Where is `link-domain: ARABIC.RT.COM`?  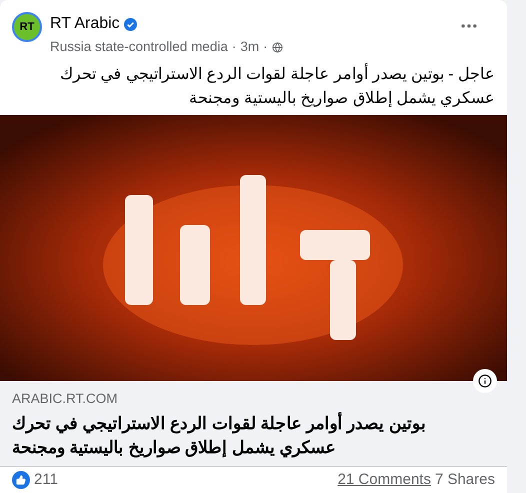
link-domain: ARABIC.RT.COM is located at coordinates (65, 399).